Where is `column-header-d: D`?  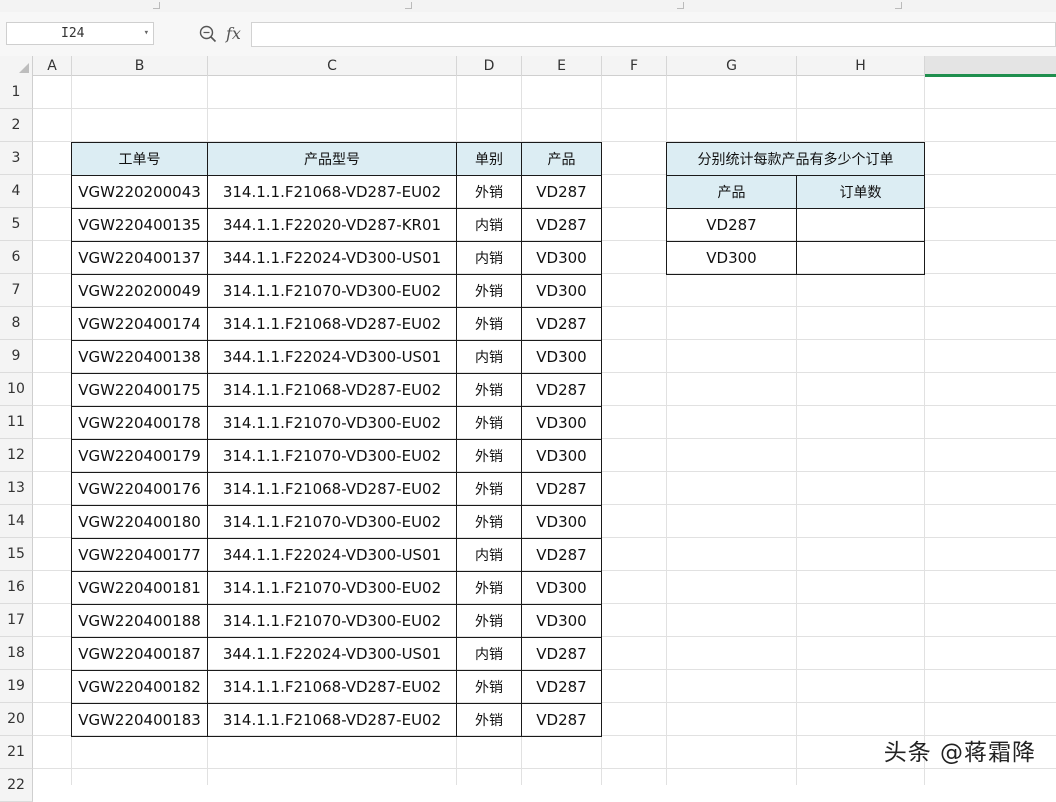
column-header-d: D is located at coordinates (489, 66).